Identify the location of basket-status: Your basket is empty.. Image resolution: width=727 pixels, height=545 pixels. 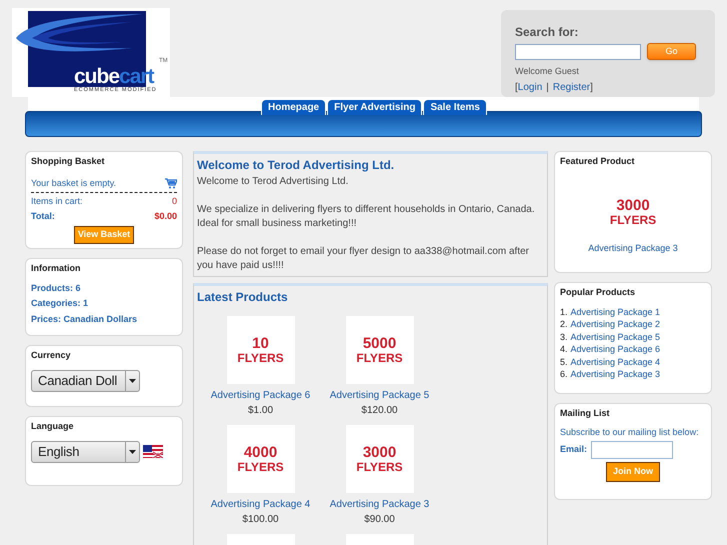
(73, 183).